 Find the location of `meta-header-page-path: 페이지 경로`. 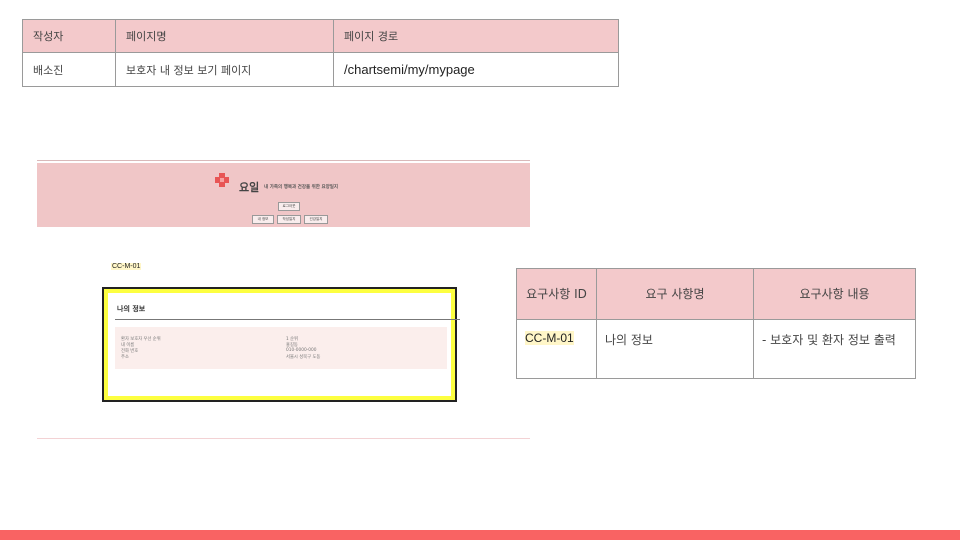

meta-header-page-path: 페이지 경로 is located at coordinates (476, 36).